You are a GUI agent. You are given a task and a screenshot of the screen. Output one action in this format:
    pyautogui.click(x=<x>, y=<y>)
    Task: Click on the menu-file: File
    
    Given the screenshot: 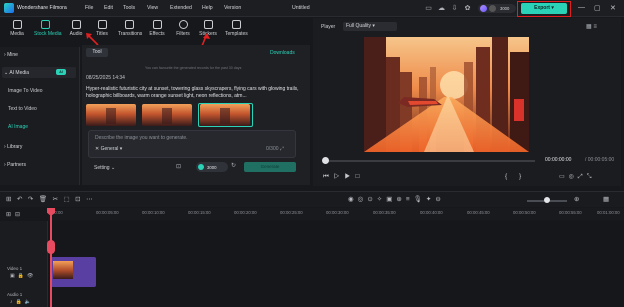 What is the action you would take?
    pyautogui.click(x=89, y=8)
    